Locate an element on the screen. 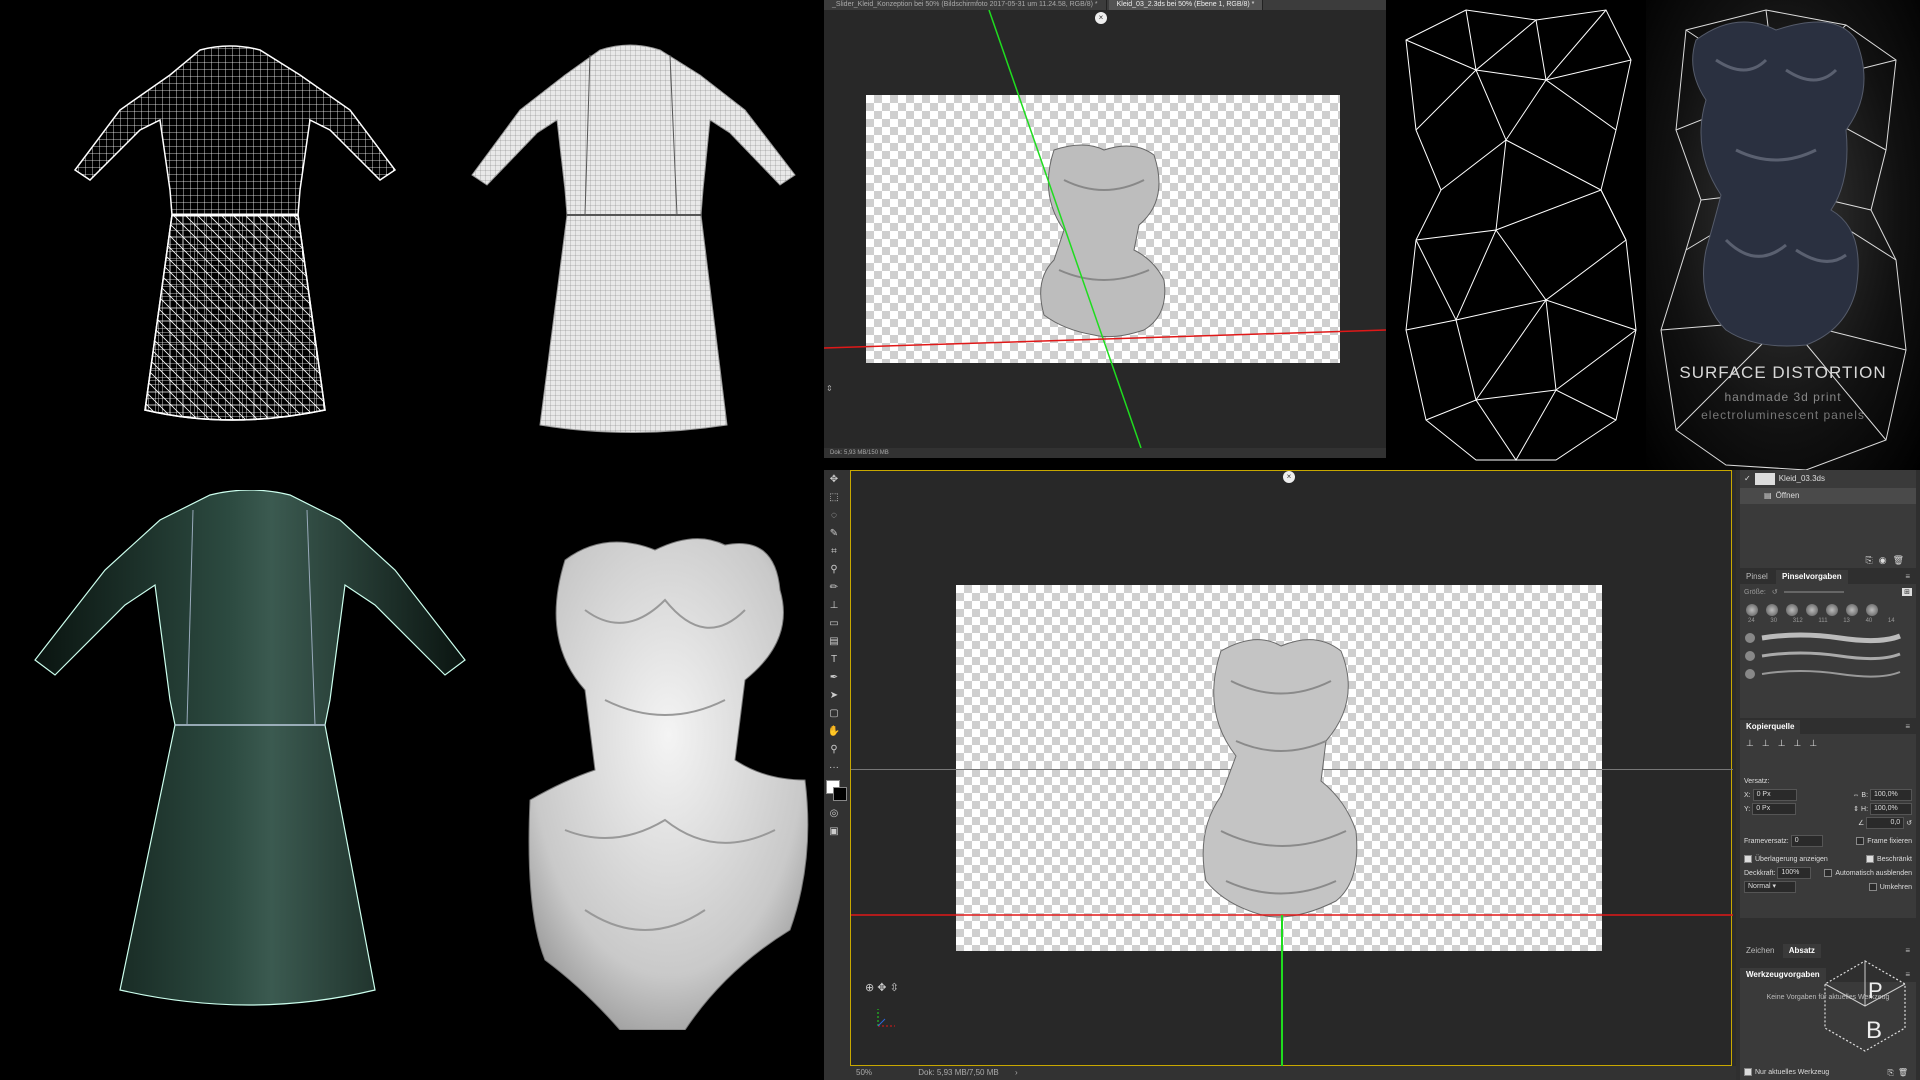 This screenshot has width=1920, height=1080. 3d-camera-controls: ⊕ ✥ ⇳ is located at coordinates (882, 987).